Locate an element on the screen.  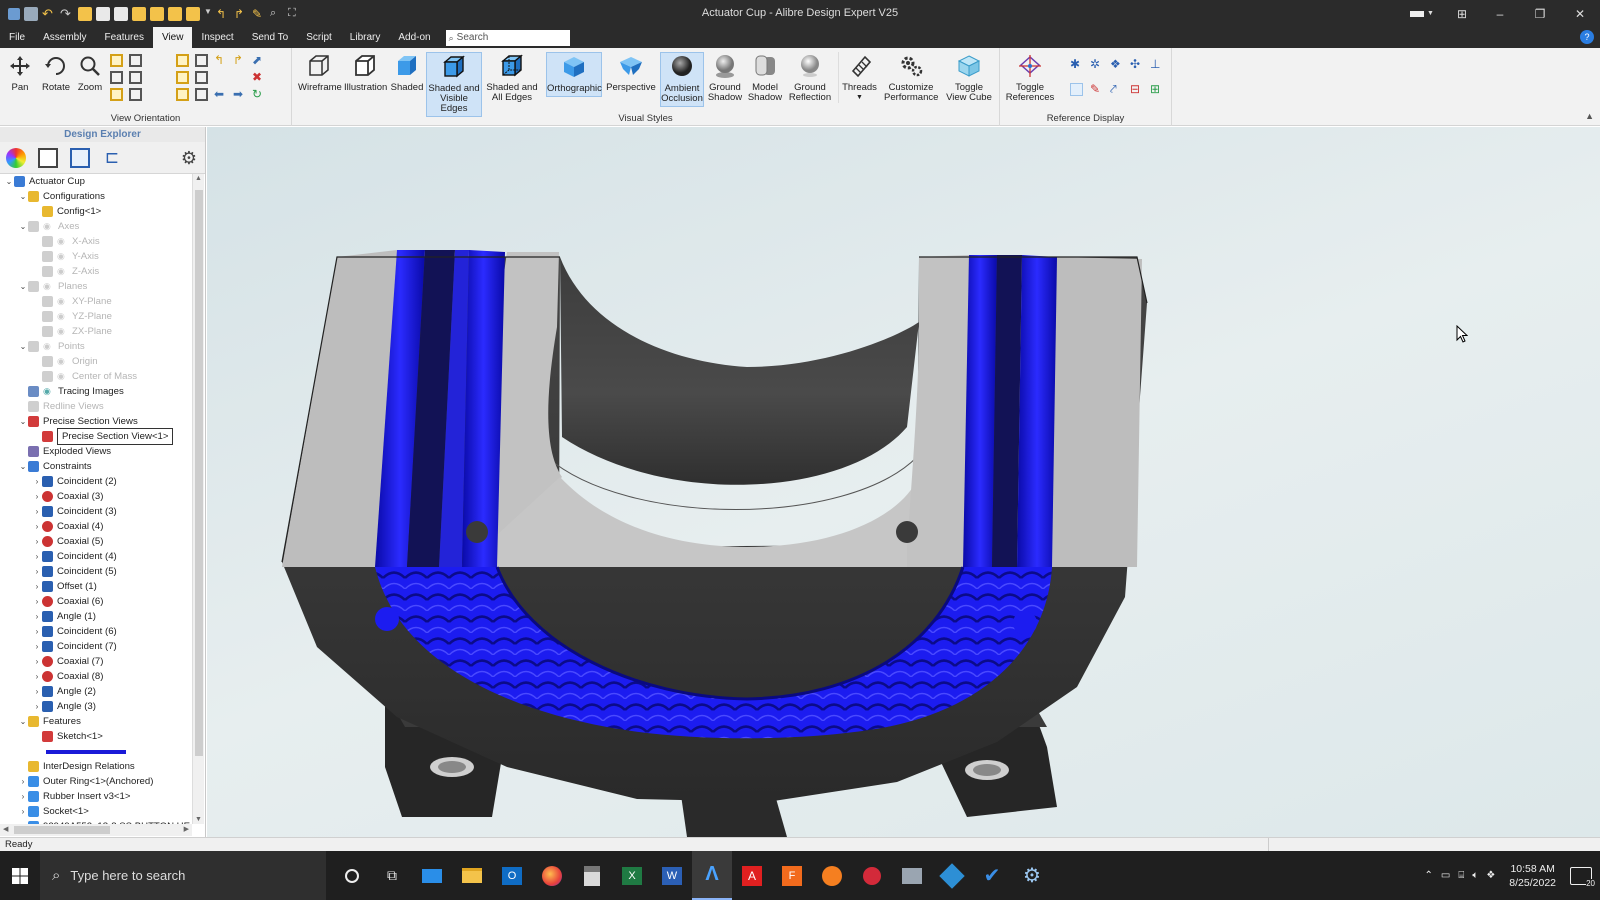
excel-icon: X is located at coordinates (632, 875).